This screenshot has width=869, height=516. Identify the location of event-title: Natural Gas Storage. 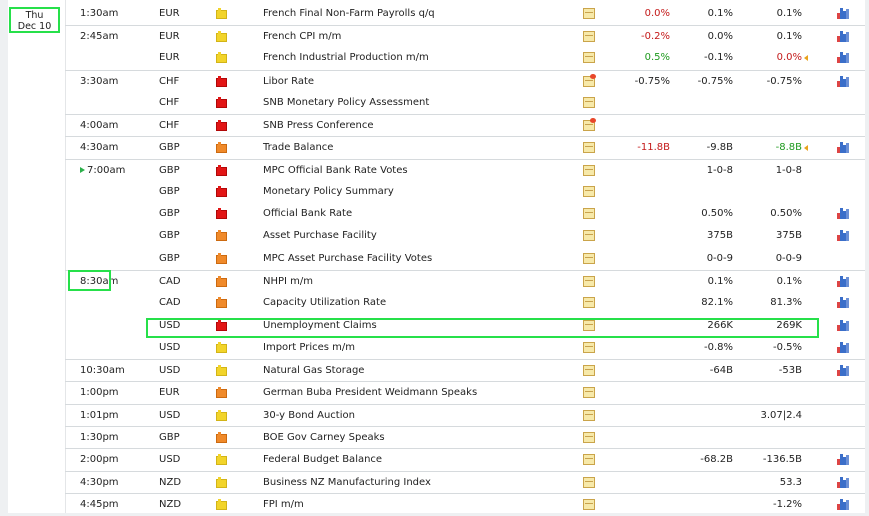
(313, 371).